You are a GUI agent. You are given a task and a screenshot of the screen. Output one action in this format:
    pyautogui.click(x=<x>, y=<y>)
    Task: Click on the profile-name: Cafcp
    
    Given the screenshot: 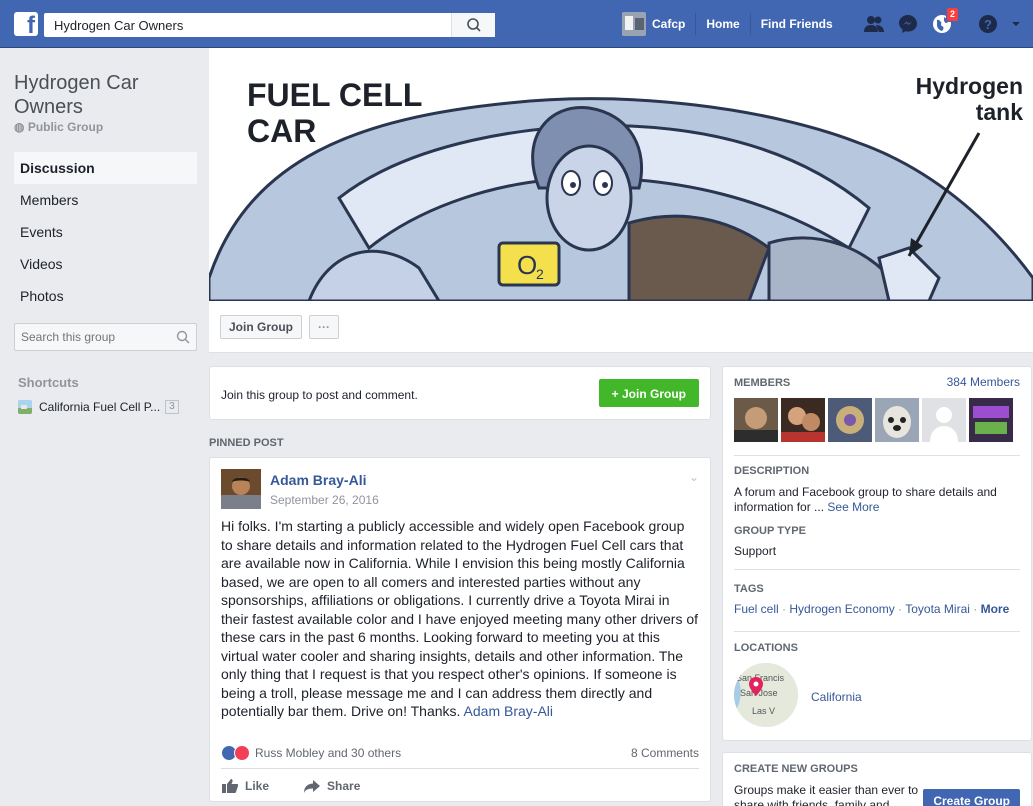 What is the action you would take?
    pyautogui.click(x=669, y=24)
    